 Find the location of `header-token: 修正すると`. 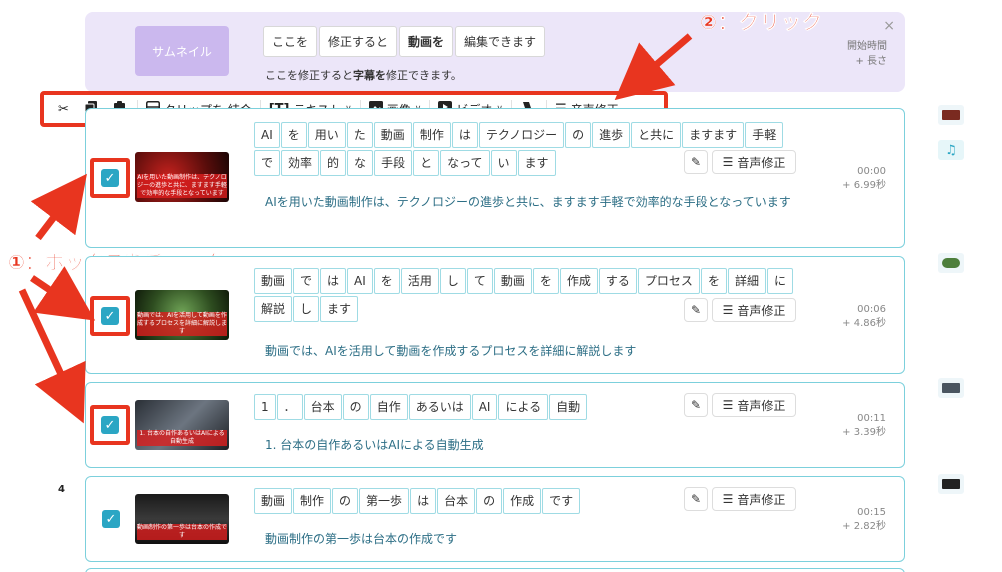

header-token: 修正すると is located at coordinates (358, 41).